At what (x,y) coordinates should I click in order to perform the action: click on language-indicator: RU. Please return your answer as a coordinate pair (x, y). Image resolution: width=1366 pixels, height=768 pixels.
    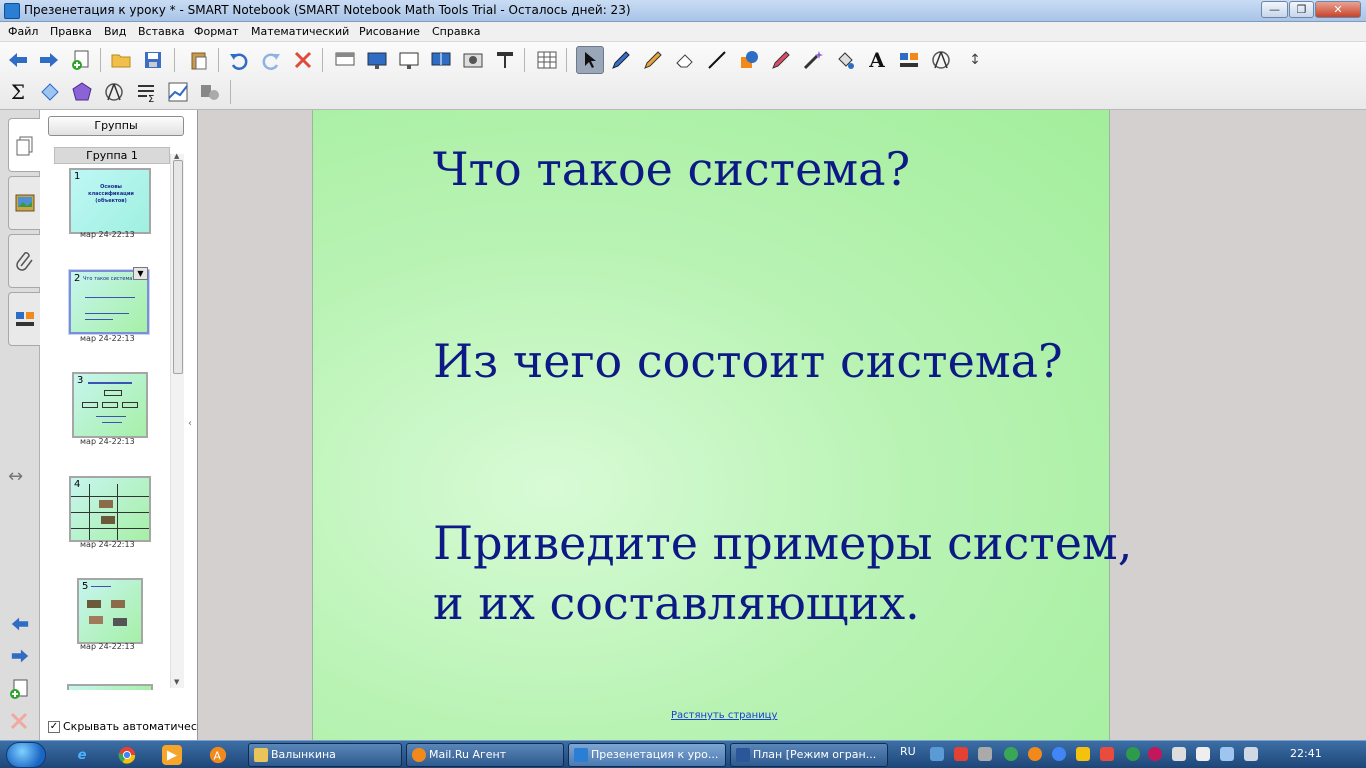
    Looking at the image, I should click on (908, 751).